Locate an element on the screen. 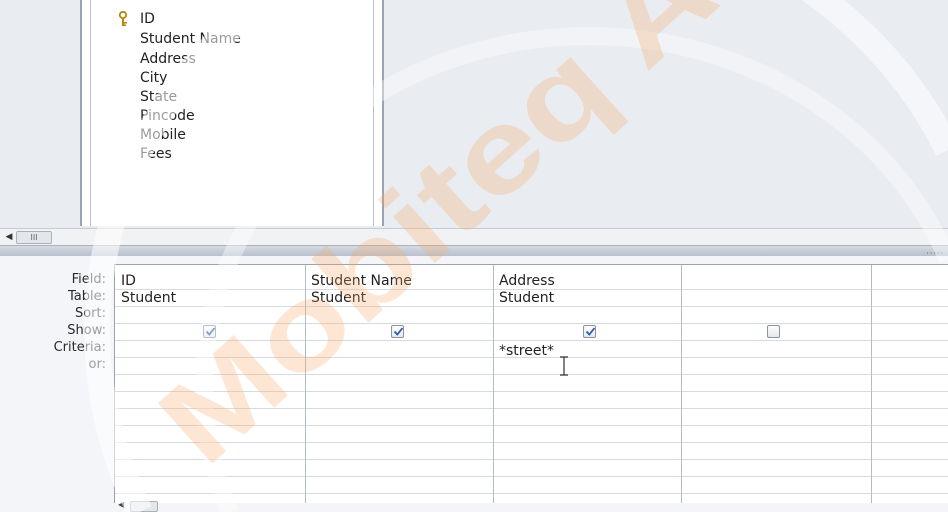 This screenshot has height=512, width=948. grid-horizontal-scrollbar: ◀ is located at coordinates (144, 506).